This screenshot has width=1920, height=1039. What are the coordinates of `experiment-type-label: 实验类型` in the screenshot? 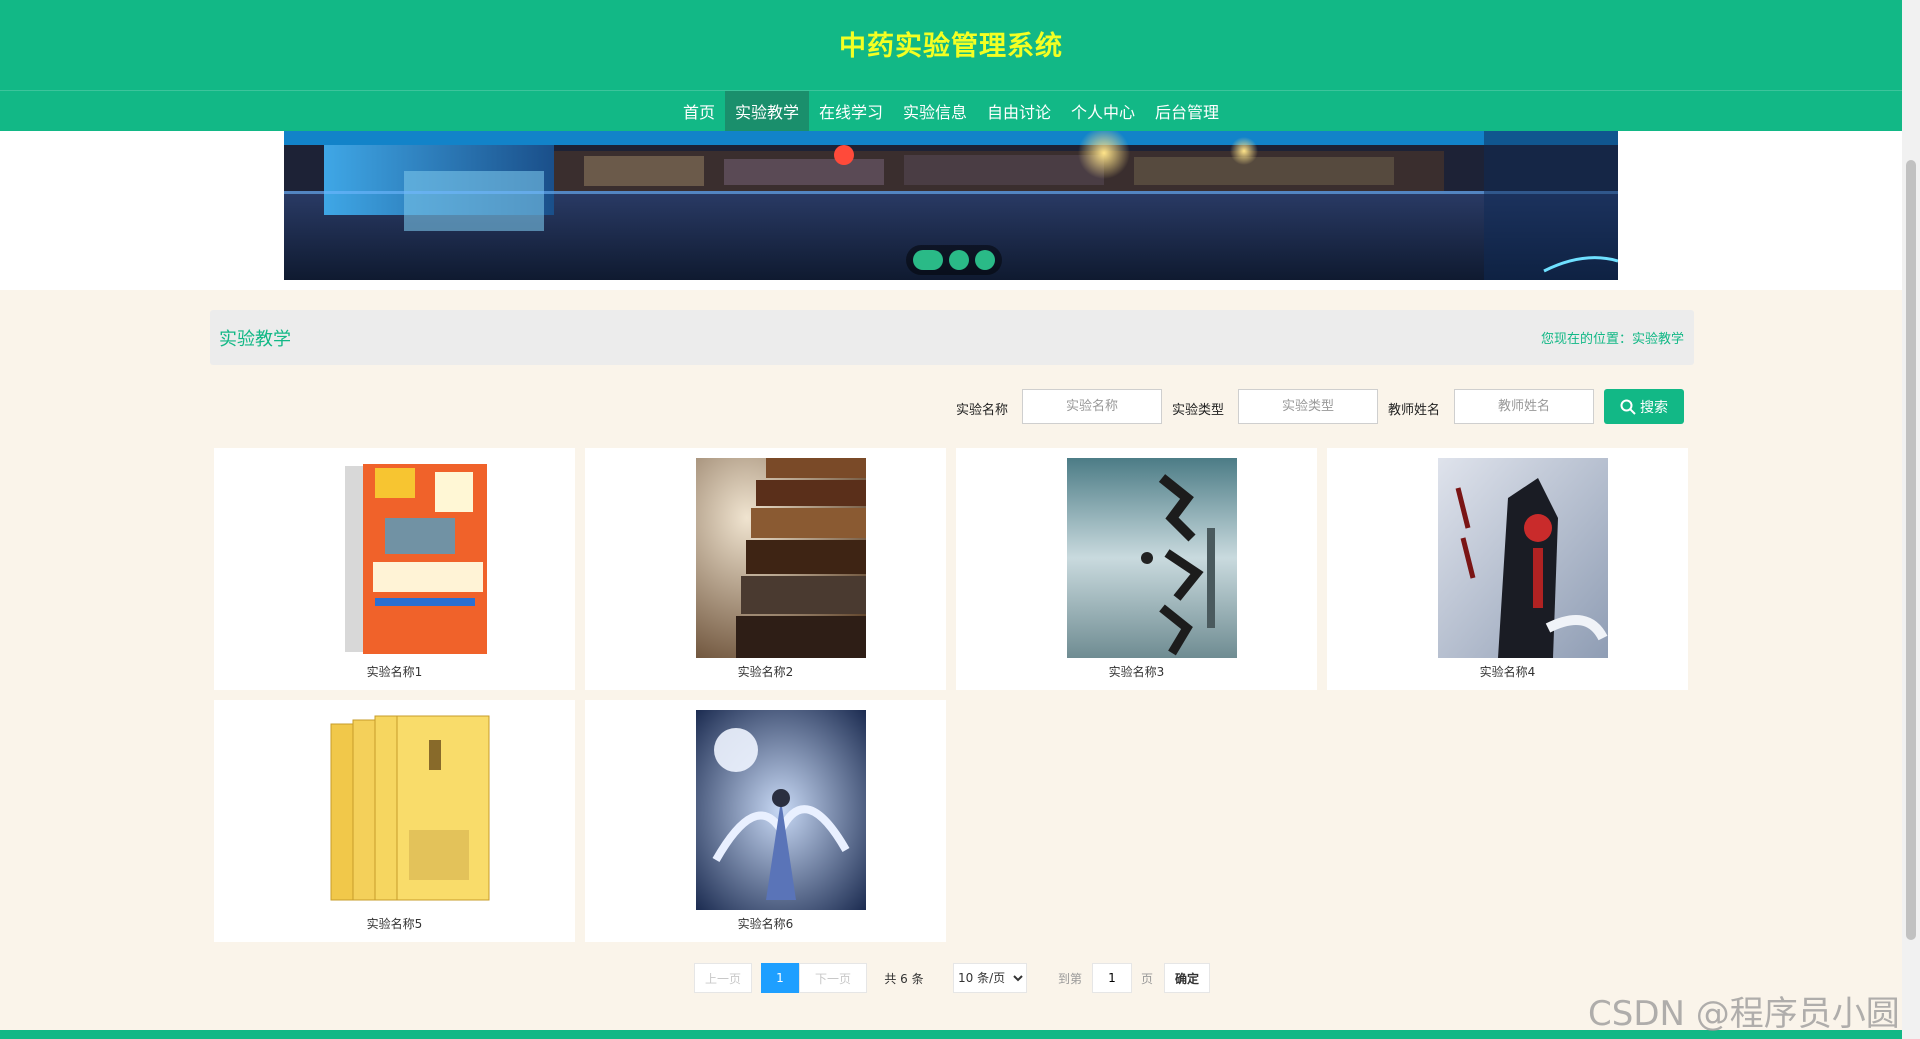 It's located at (1198, 410).